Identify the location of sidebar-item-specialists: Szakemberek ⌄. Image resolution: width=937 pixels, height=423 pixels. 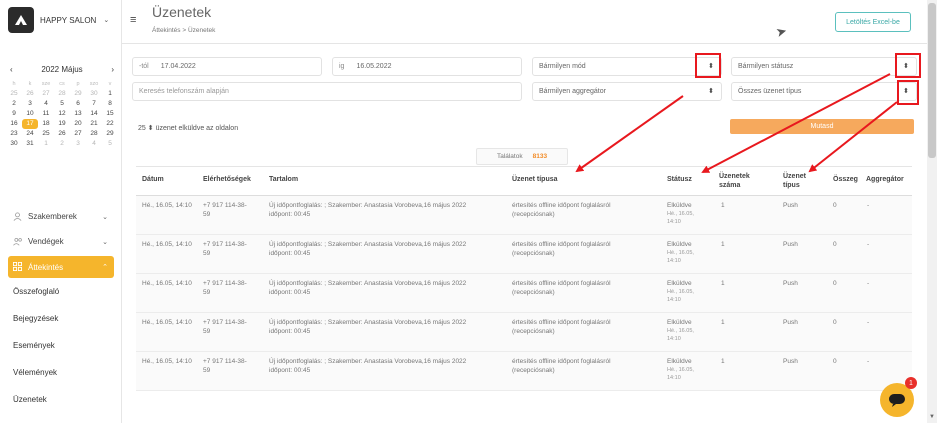
(61, 216).